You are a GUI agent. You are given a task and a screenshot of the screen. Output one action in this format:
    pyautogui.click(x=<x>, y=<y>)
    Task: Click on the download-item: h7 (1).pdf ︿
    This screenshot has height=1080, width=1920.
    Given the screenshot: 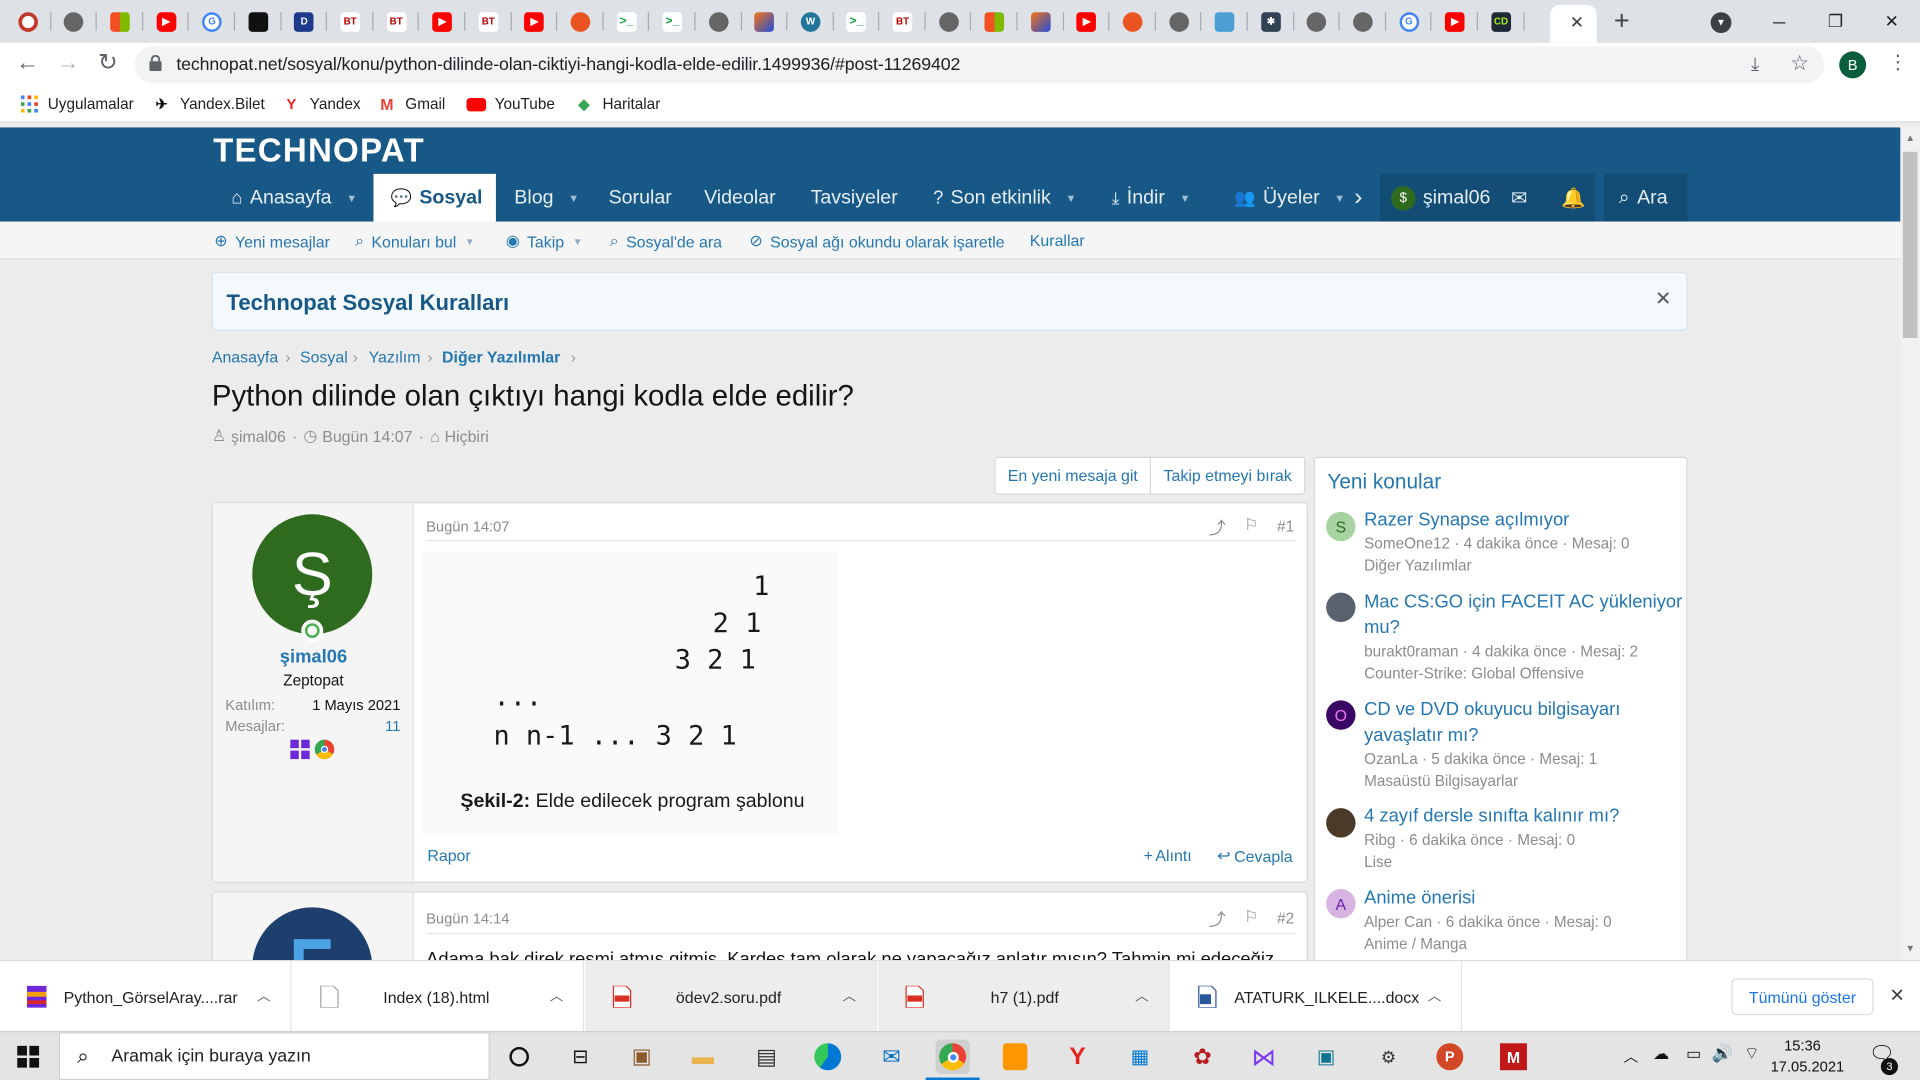 What is the action you would take?
    pyautogui.click(x=1023, y=997)
    